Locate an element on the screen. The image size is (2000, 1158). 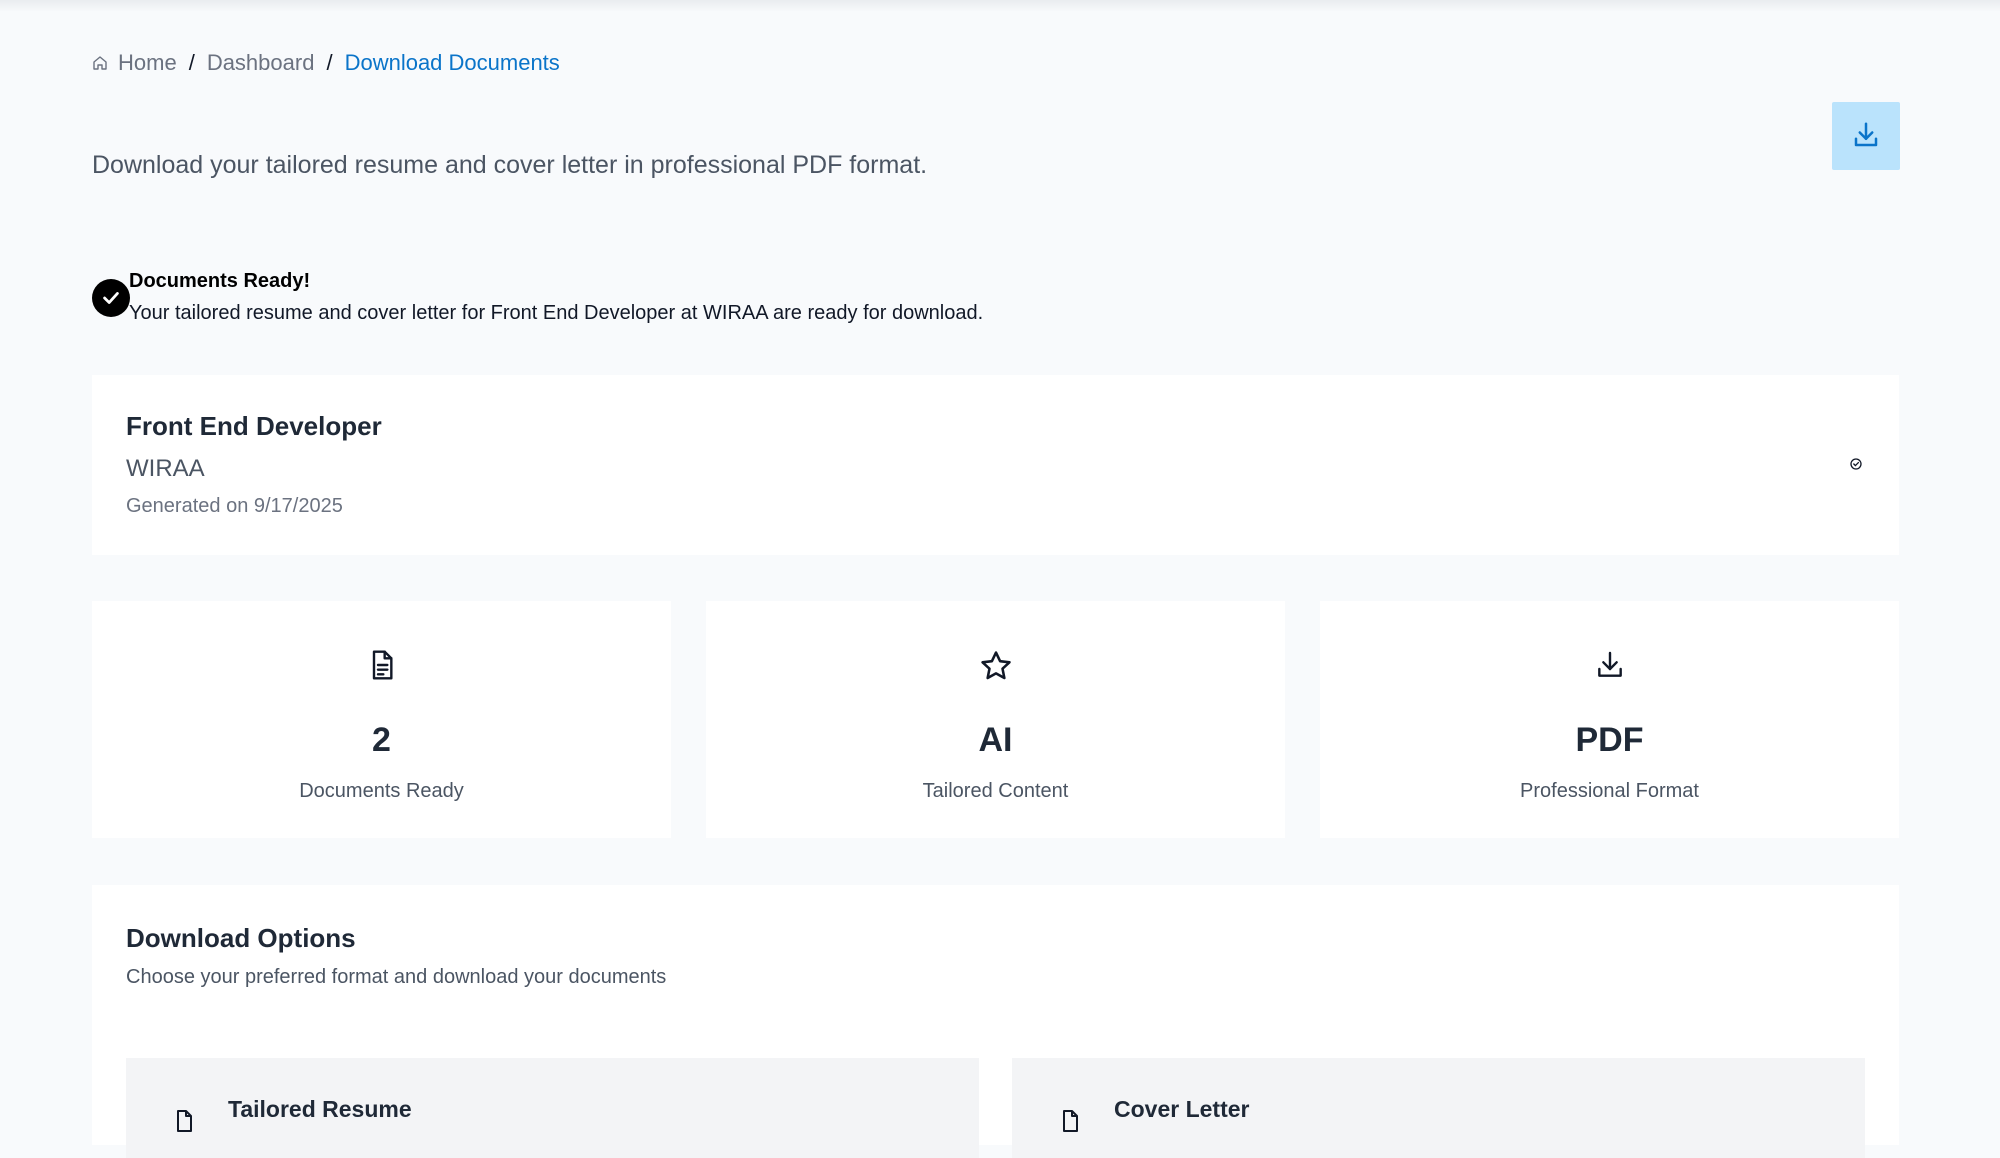
generated-date: Generated on 9/17/2025 is located at coordinates (234, 506).